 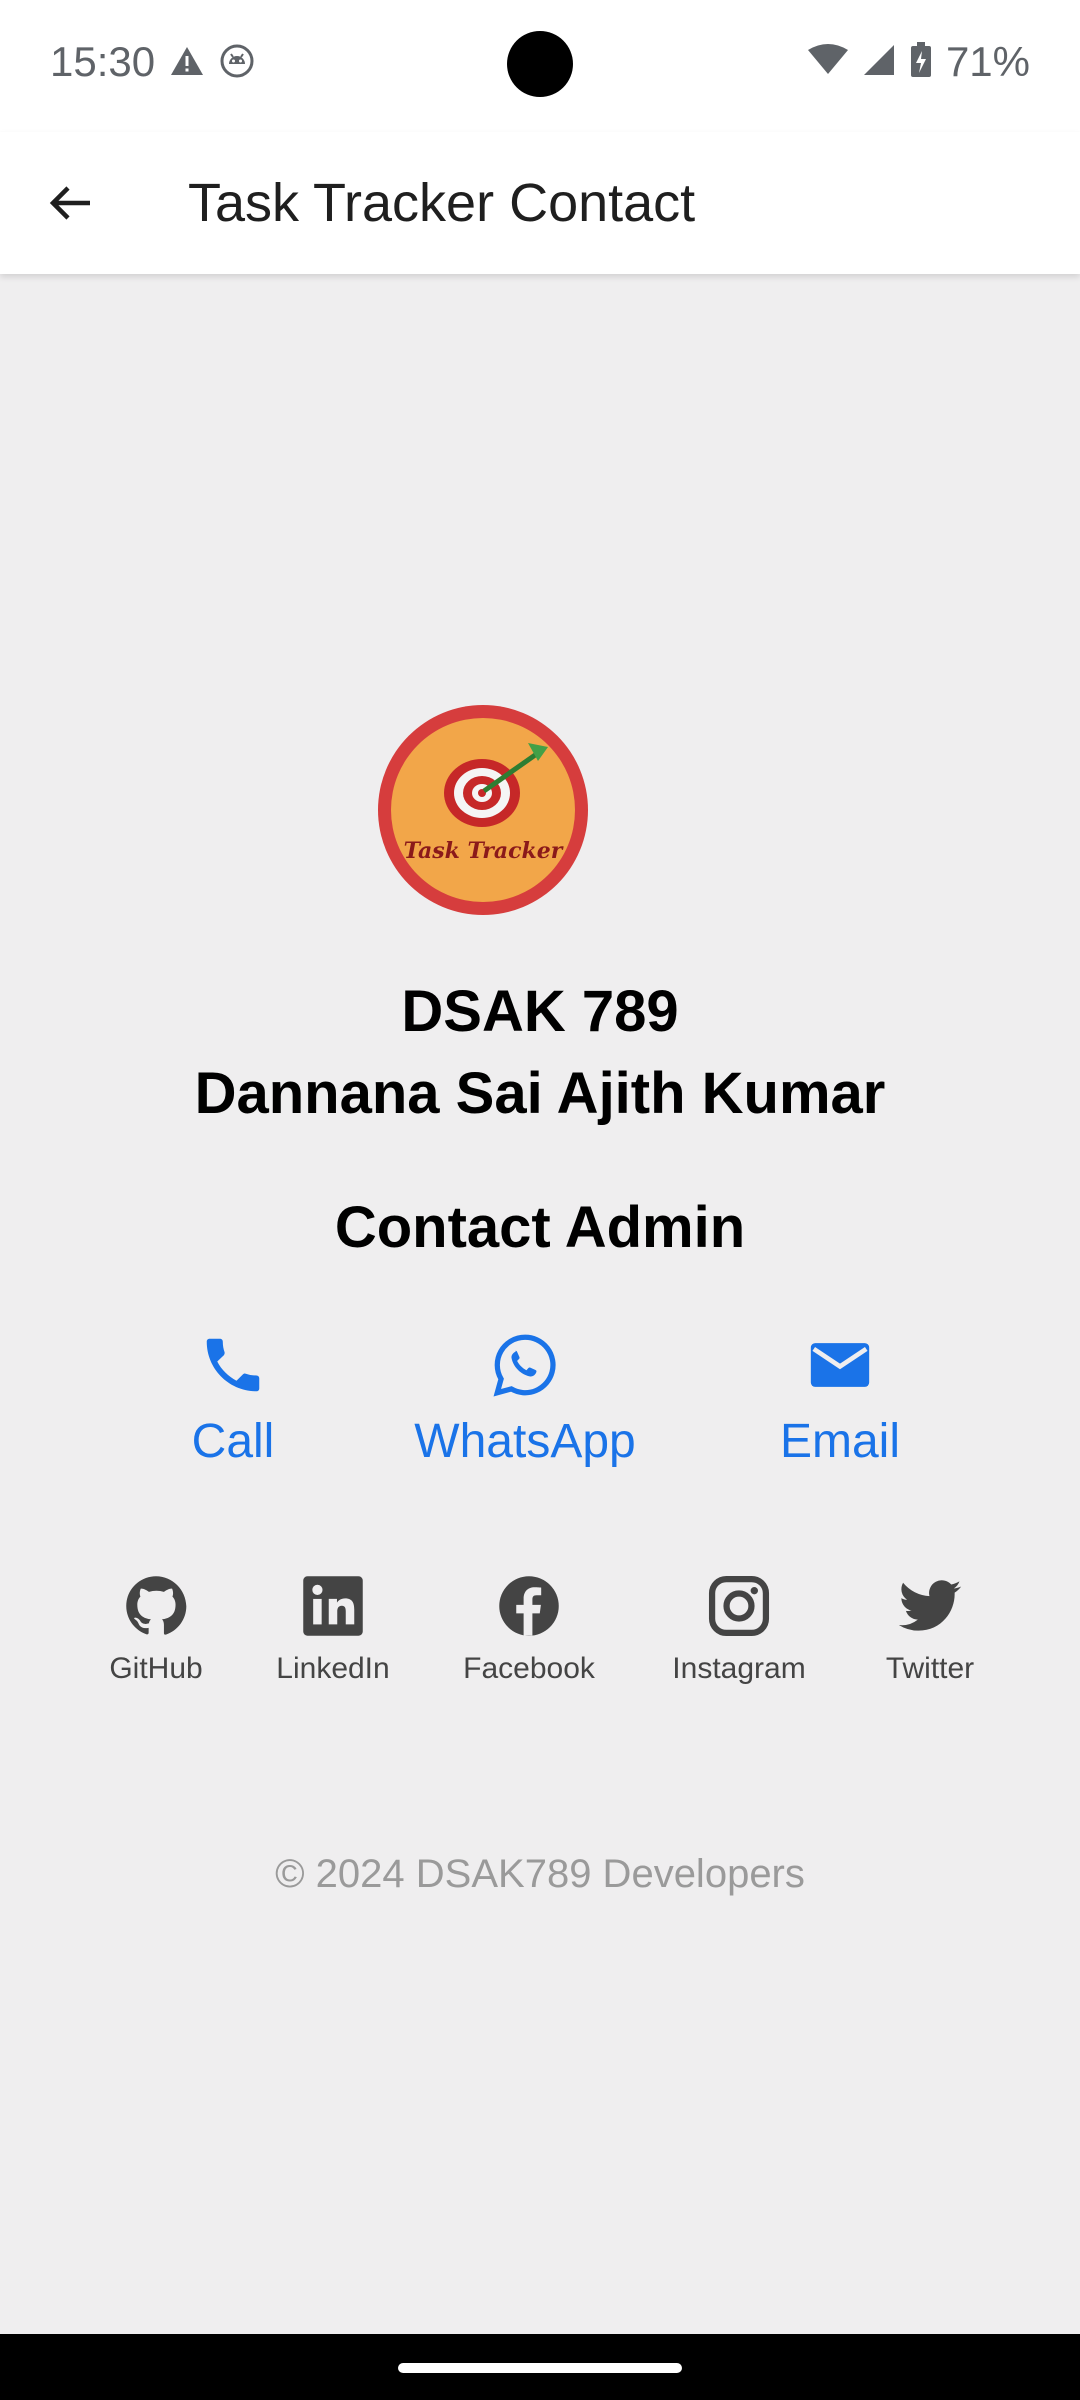 I want to click on android-icon, so click(x=237, y=63).